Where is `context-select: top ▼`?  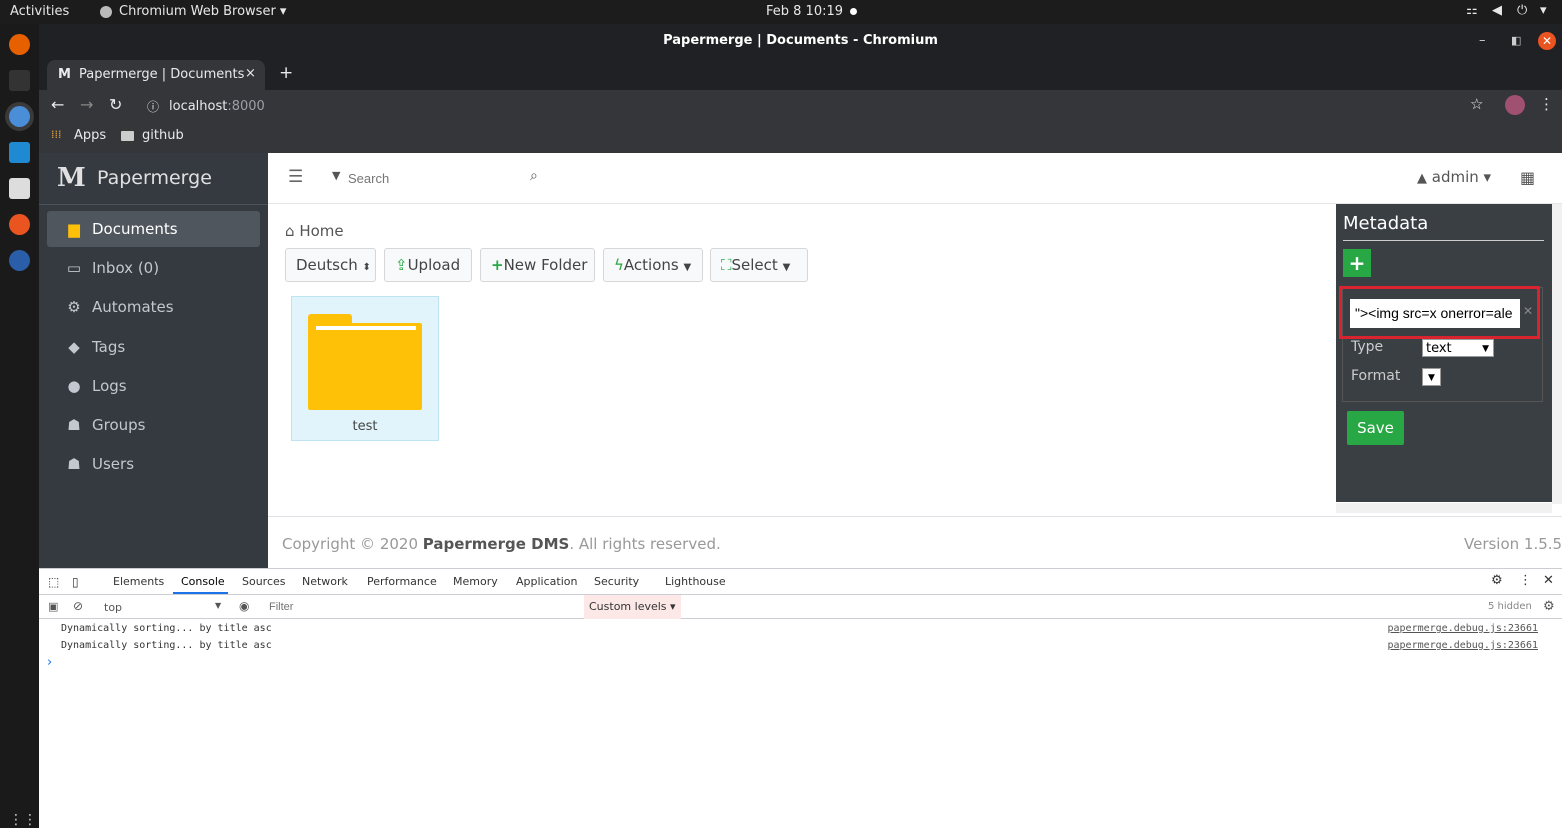 context-select: top ▼ is located at coordinates (161, 607).